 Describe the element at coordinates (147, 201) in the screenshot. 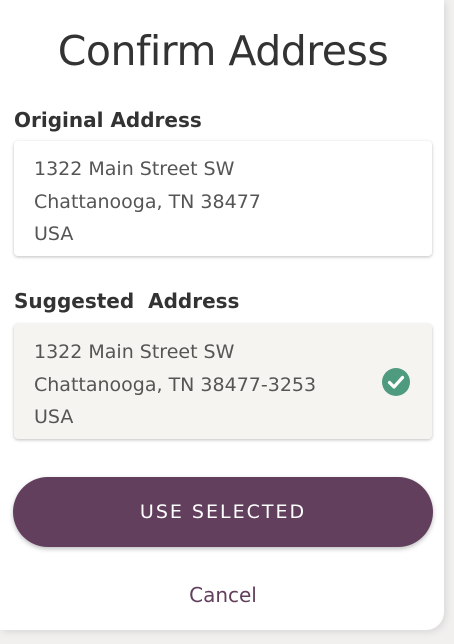

I see `original-address-line: Chattanooga, TN 38477` at that location.